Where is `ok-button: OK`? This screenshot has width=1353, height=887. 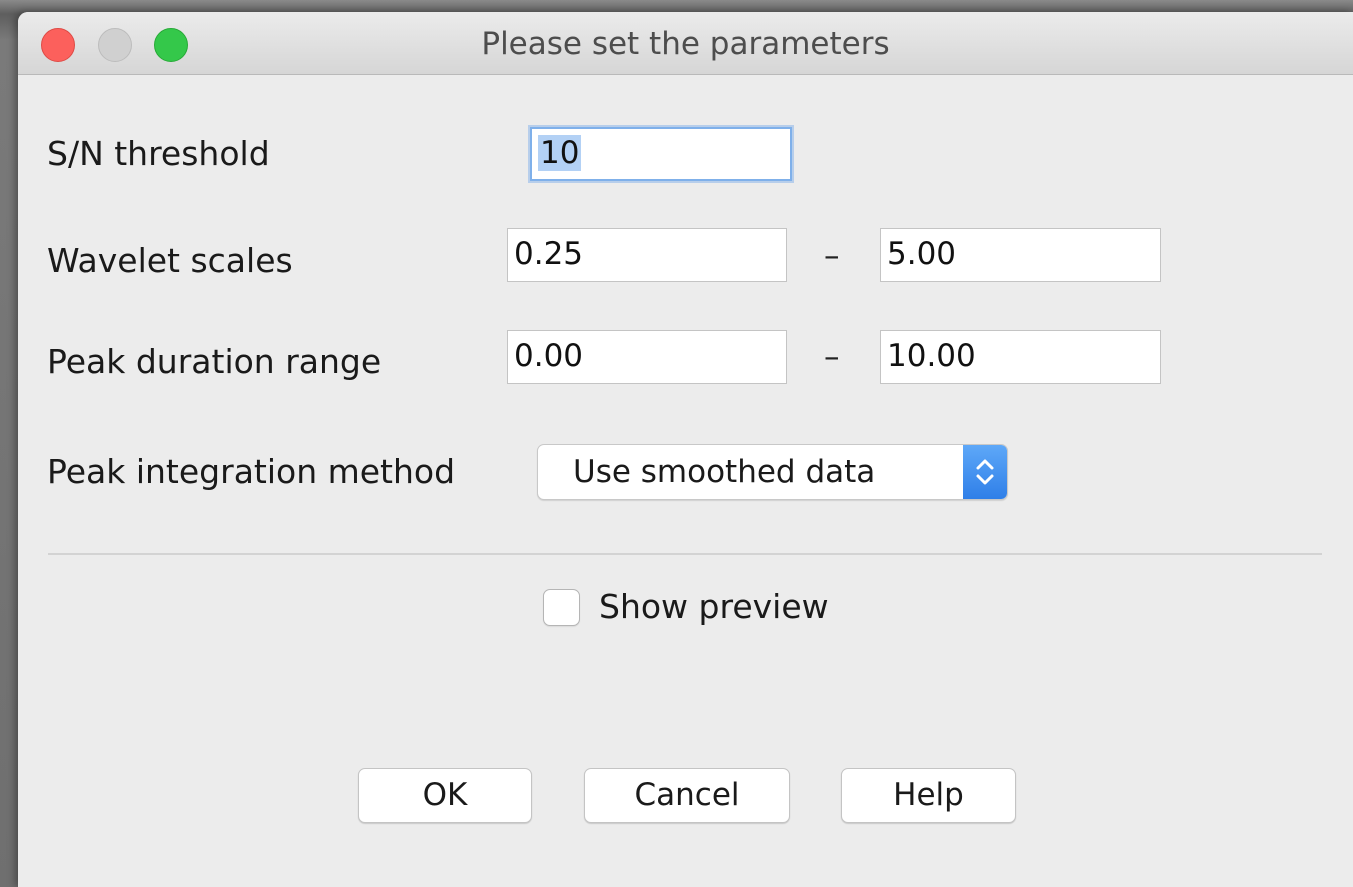
ok-button: OK is located at coordinates (445, 795).